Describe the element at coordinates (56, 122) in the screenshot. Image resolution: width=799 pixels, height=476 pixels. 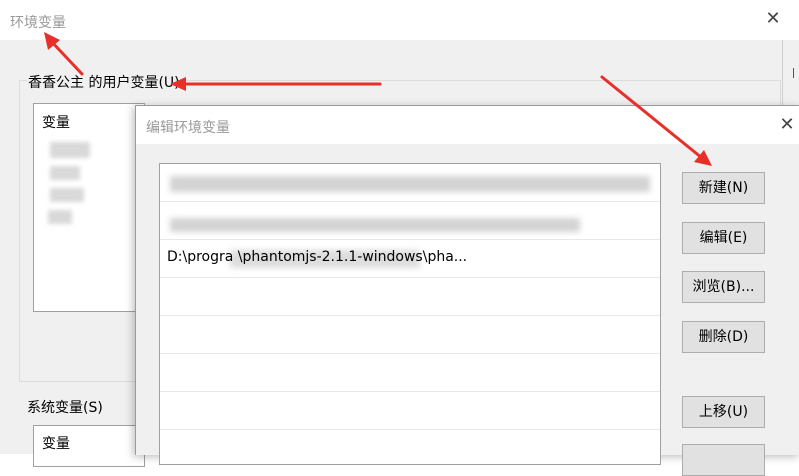
I see `user-variables-column-header: 变量` at that location.